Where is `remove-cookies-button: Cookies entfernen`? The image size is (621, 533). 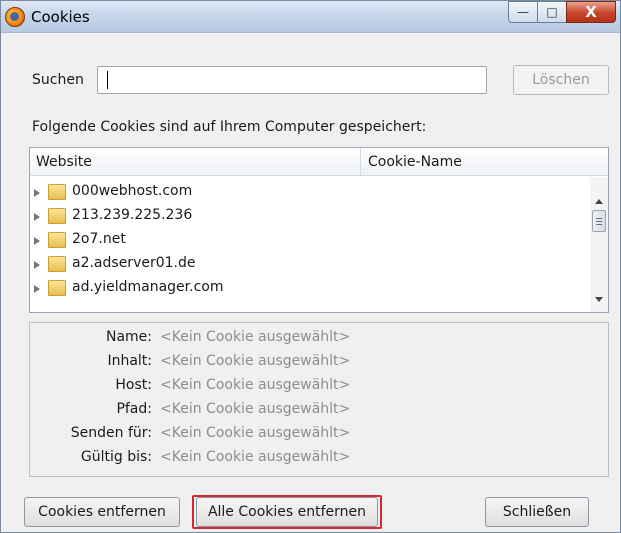 remove-cookies-button: Cookies entfernen is located at coordinates (102, 512).